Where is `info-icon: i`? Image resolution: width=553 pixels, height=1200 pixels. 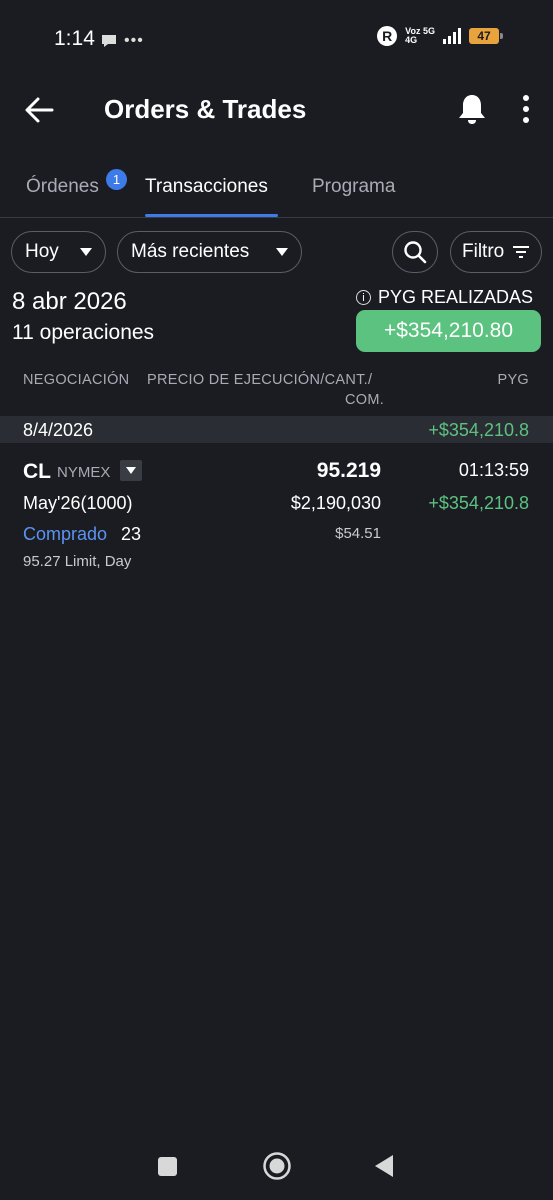 info-icon: i is located at coordinates (363, 297).